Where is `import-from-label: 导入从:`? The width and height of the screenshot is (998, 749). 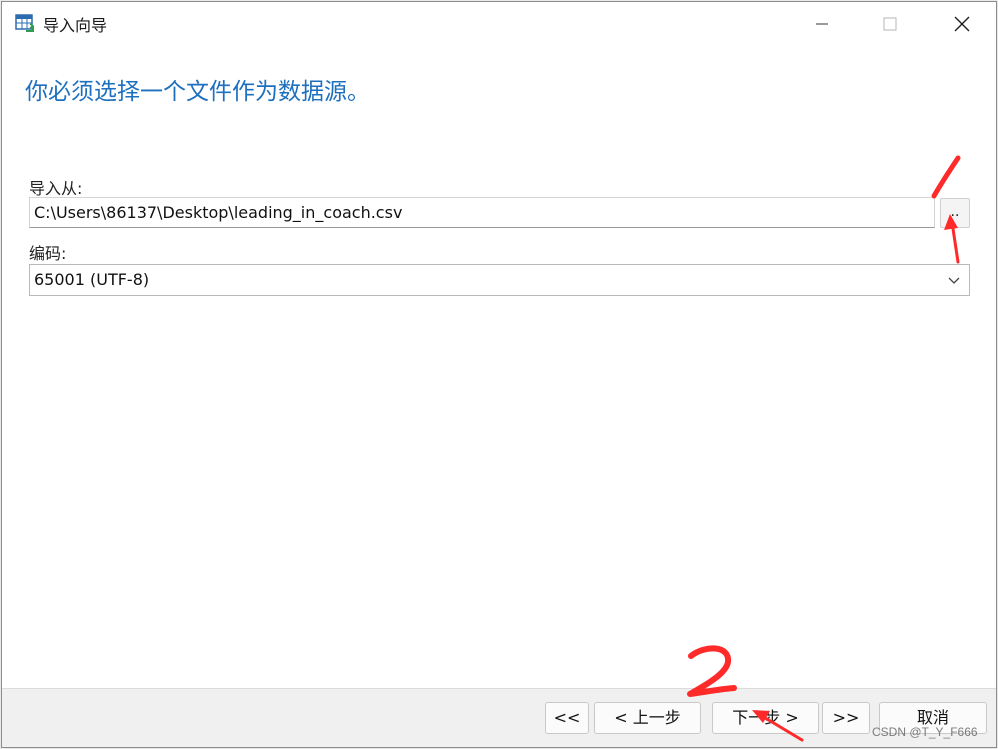 import-from-label: 导入从: is located at coordinates (56, 188).